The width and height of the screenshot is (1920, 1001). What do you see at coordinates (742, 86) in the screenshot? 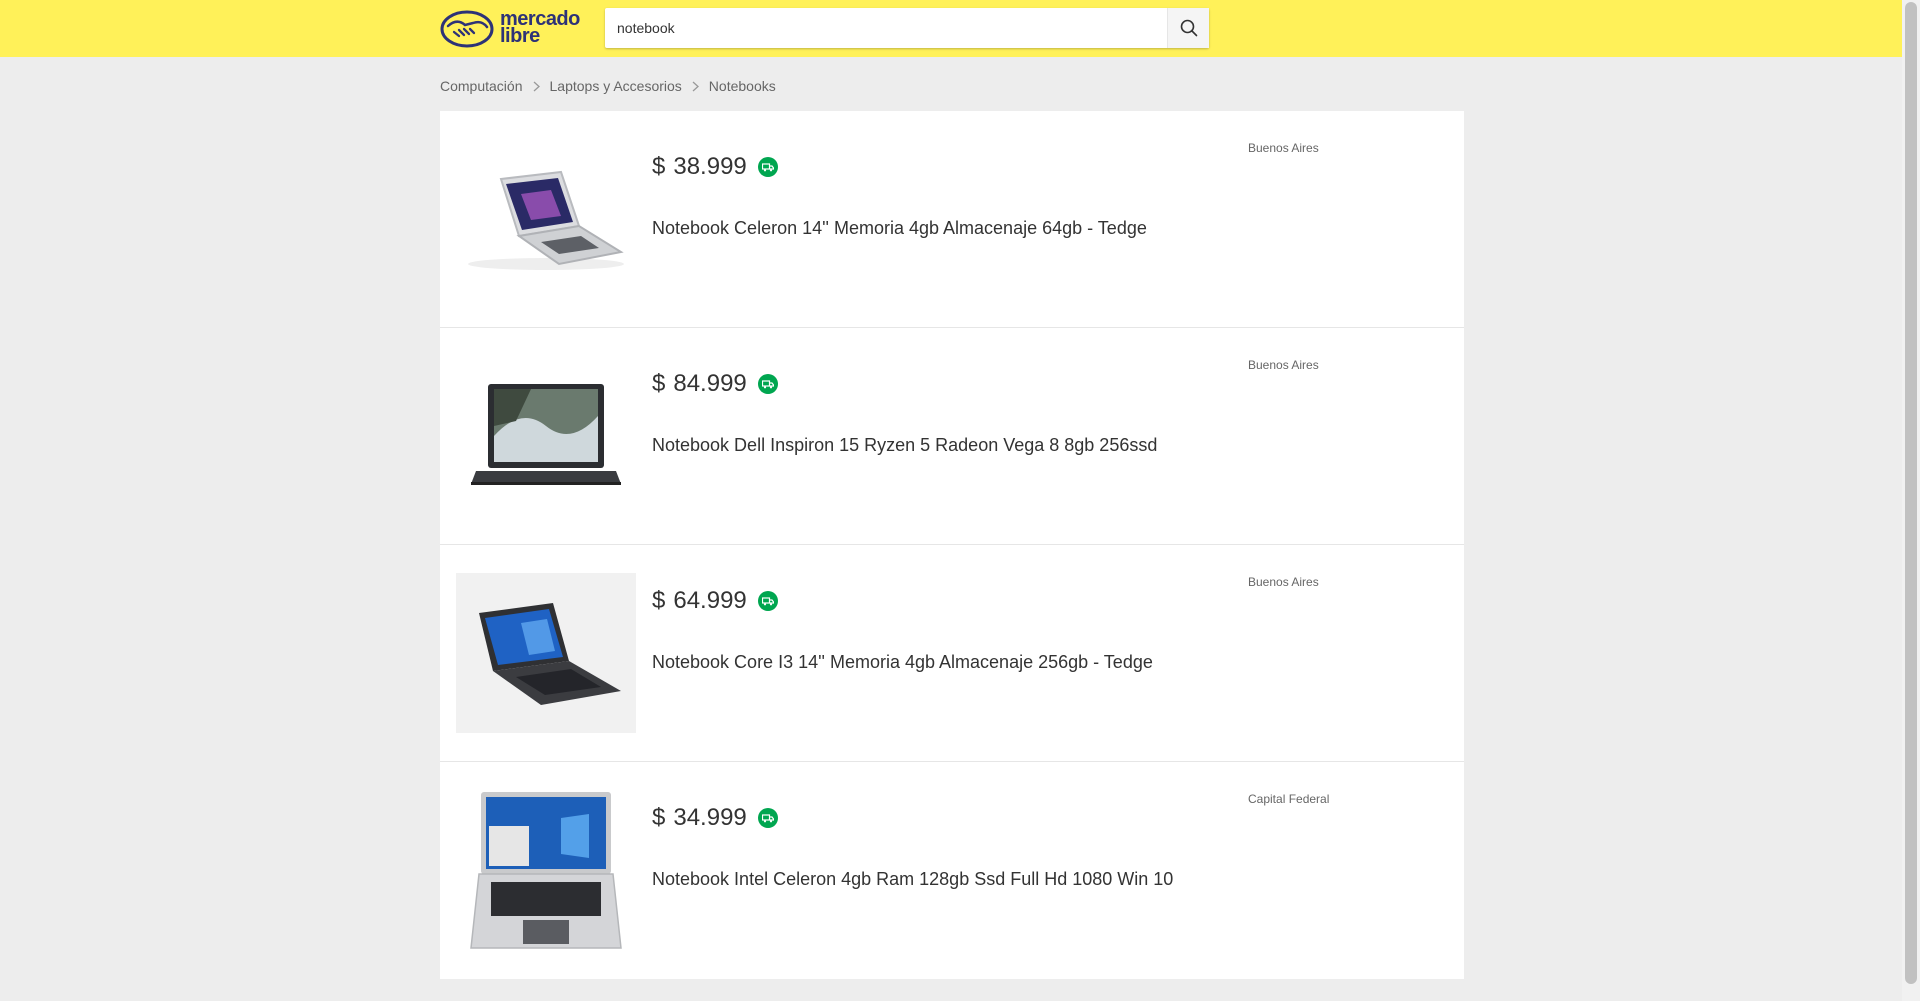
I see `breadcrumb-notebooks: Notebooks` at bounding box center [742, 86].